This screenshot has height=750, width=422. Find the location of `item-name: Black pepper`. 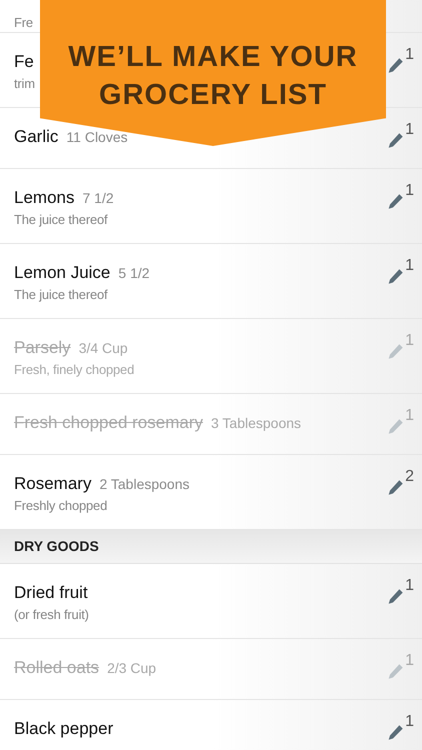

item-name: Black pepper is located at coordinates (64, 729).